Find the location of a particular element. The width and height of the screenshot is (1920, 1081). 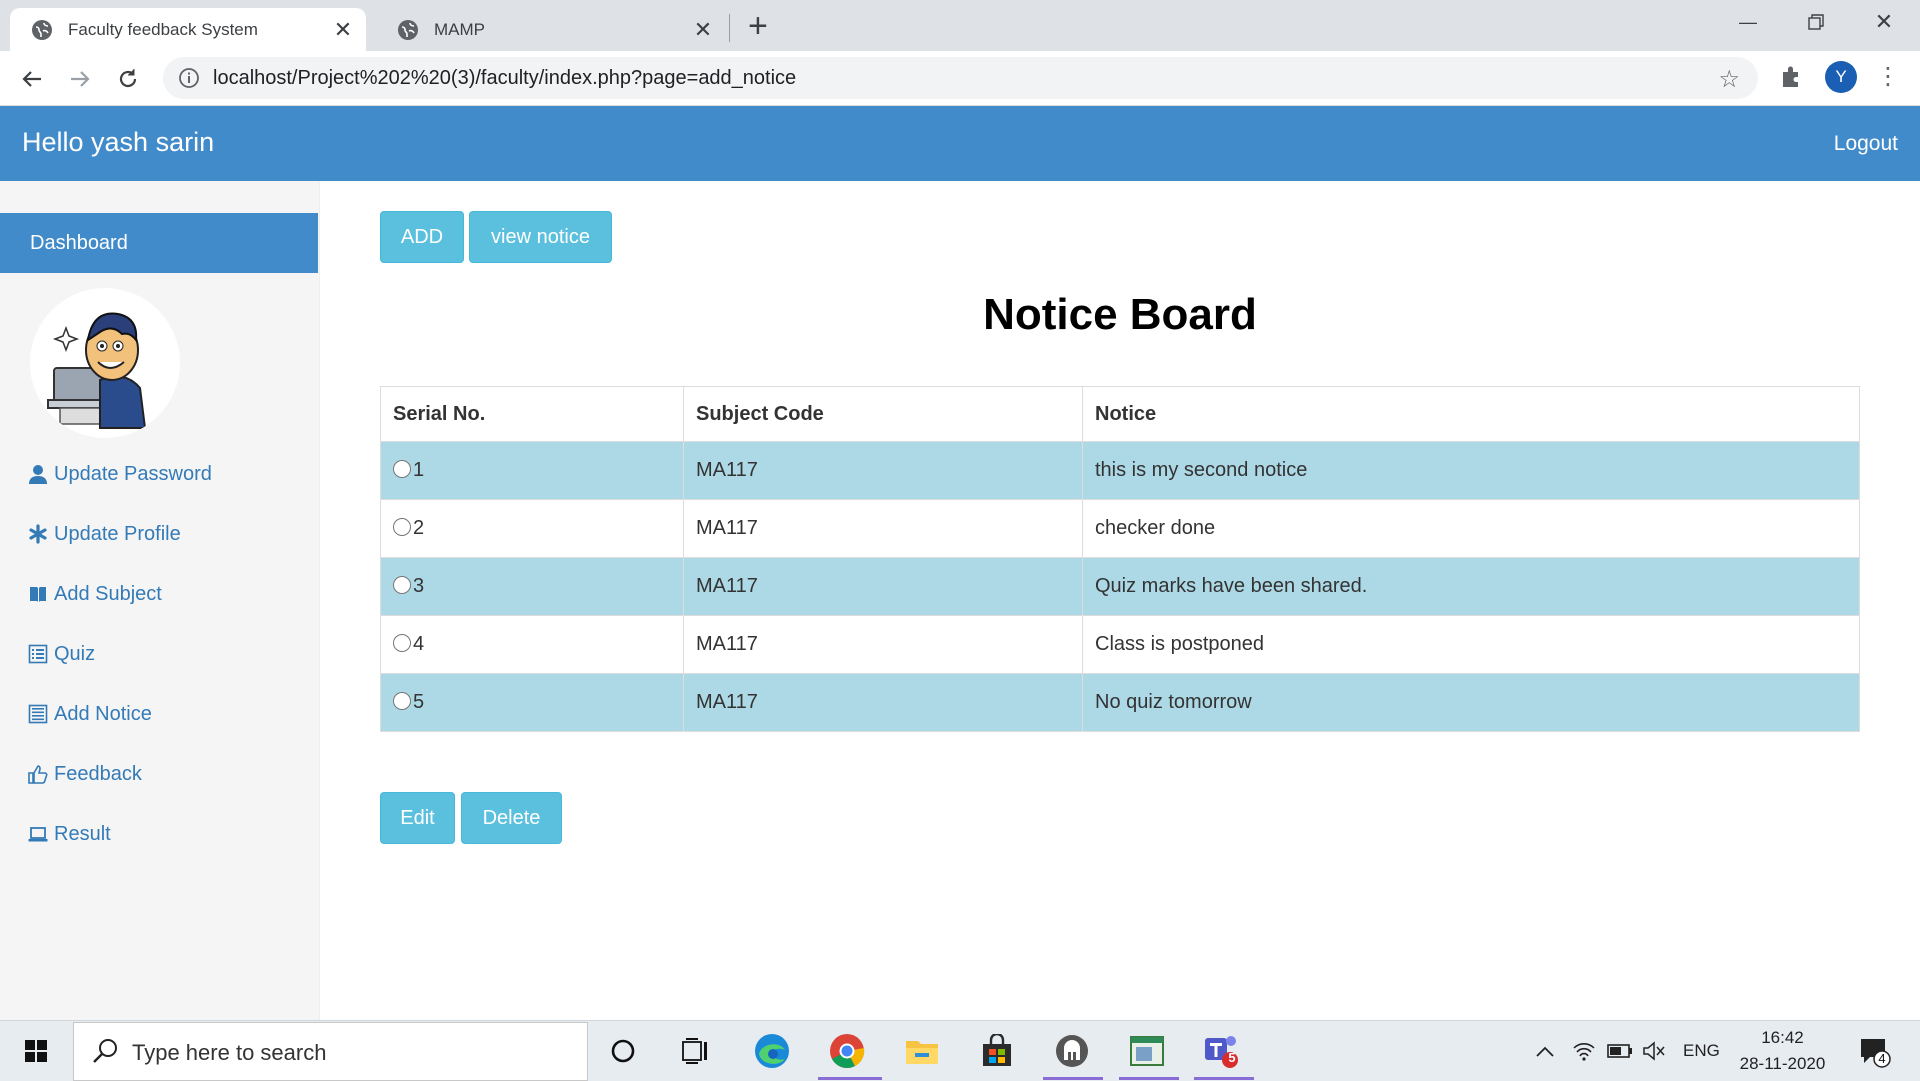

minimize-icon: — is located at coordinates (1748, 22).